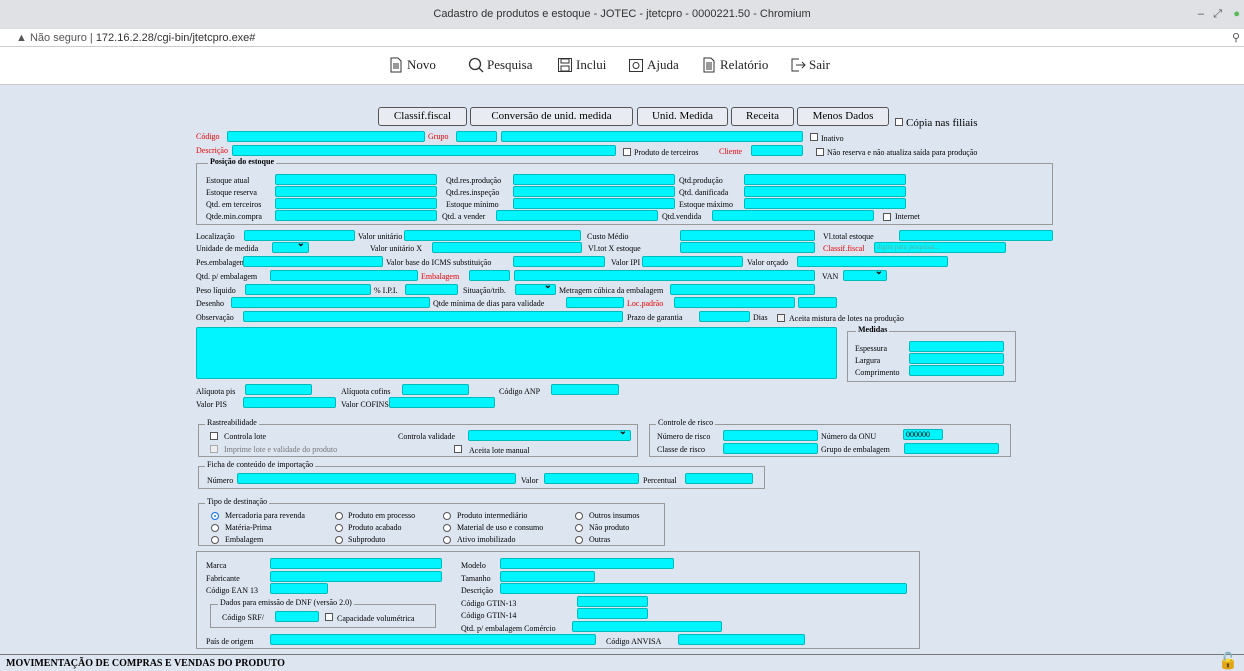 This screenshot has width=1244, height=671. What do you see at coordinates (843, 116) in the screenshot?
I see `menos-dados-button: Menos Dados` at bounding box center [843, 116].